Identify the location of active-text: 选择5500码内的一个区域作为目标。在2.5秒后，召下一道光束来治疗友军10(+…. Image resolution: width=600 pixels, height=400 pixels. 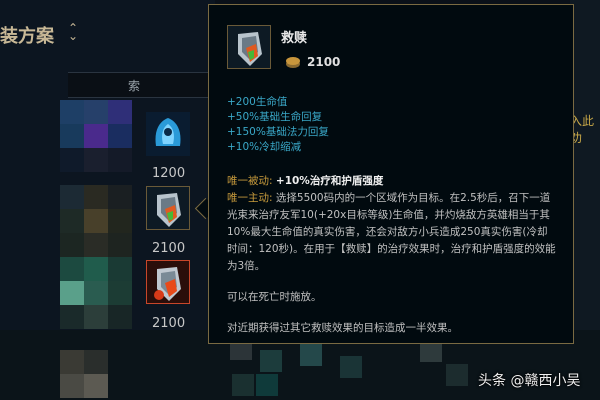
(391, 232).